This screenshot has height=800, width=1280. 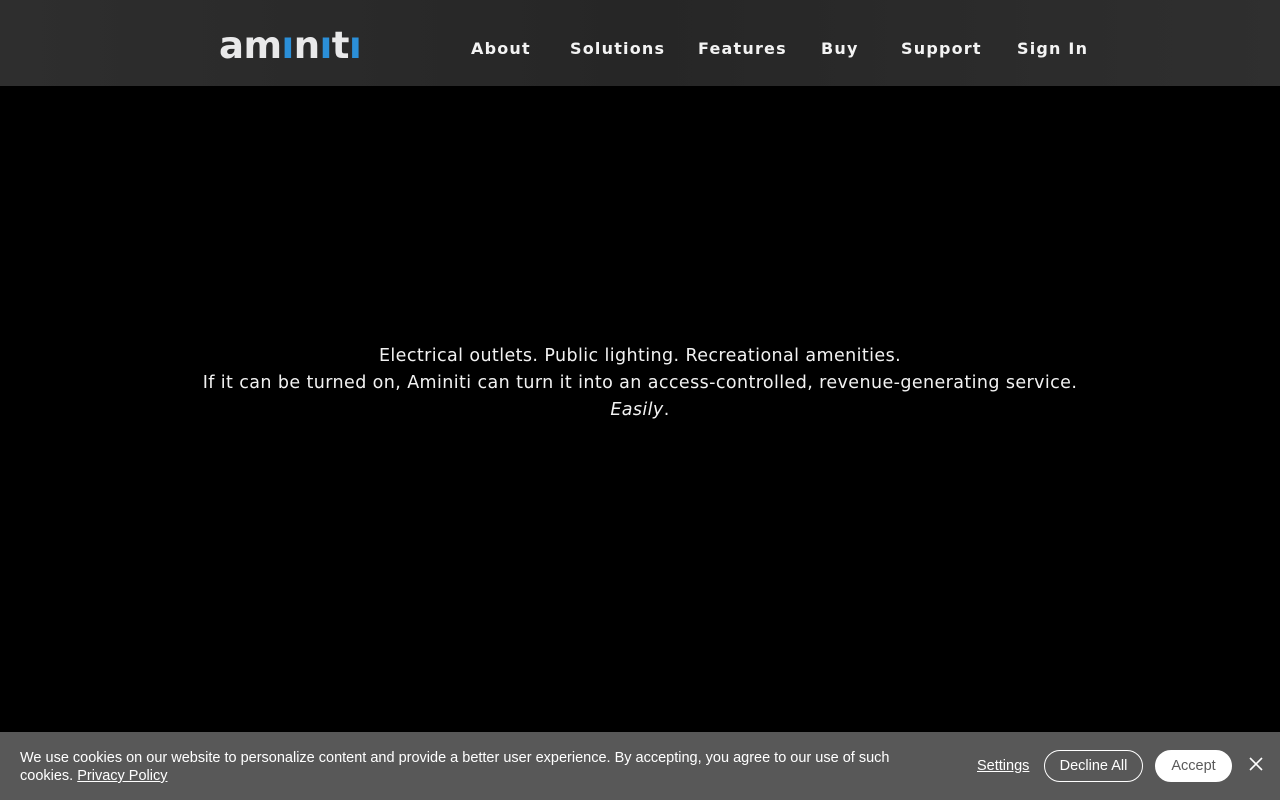 I want to click on nav-about: About, so click(x=501, y=49).